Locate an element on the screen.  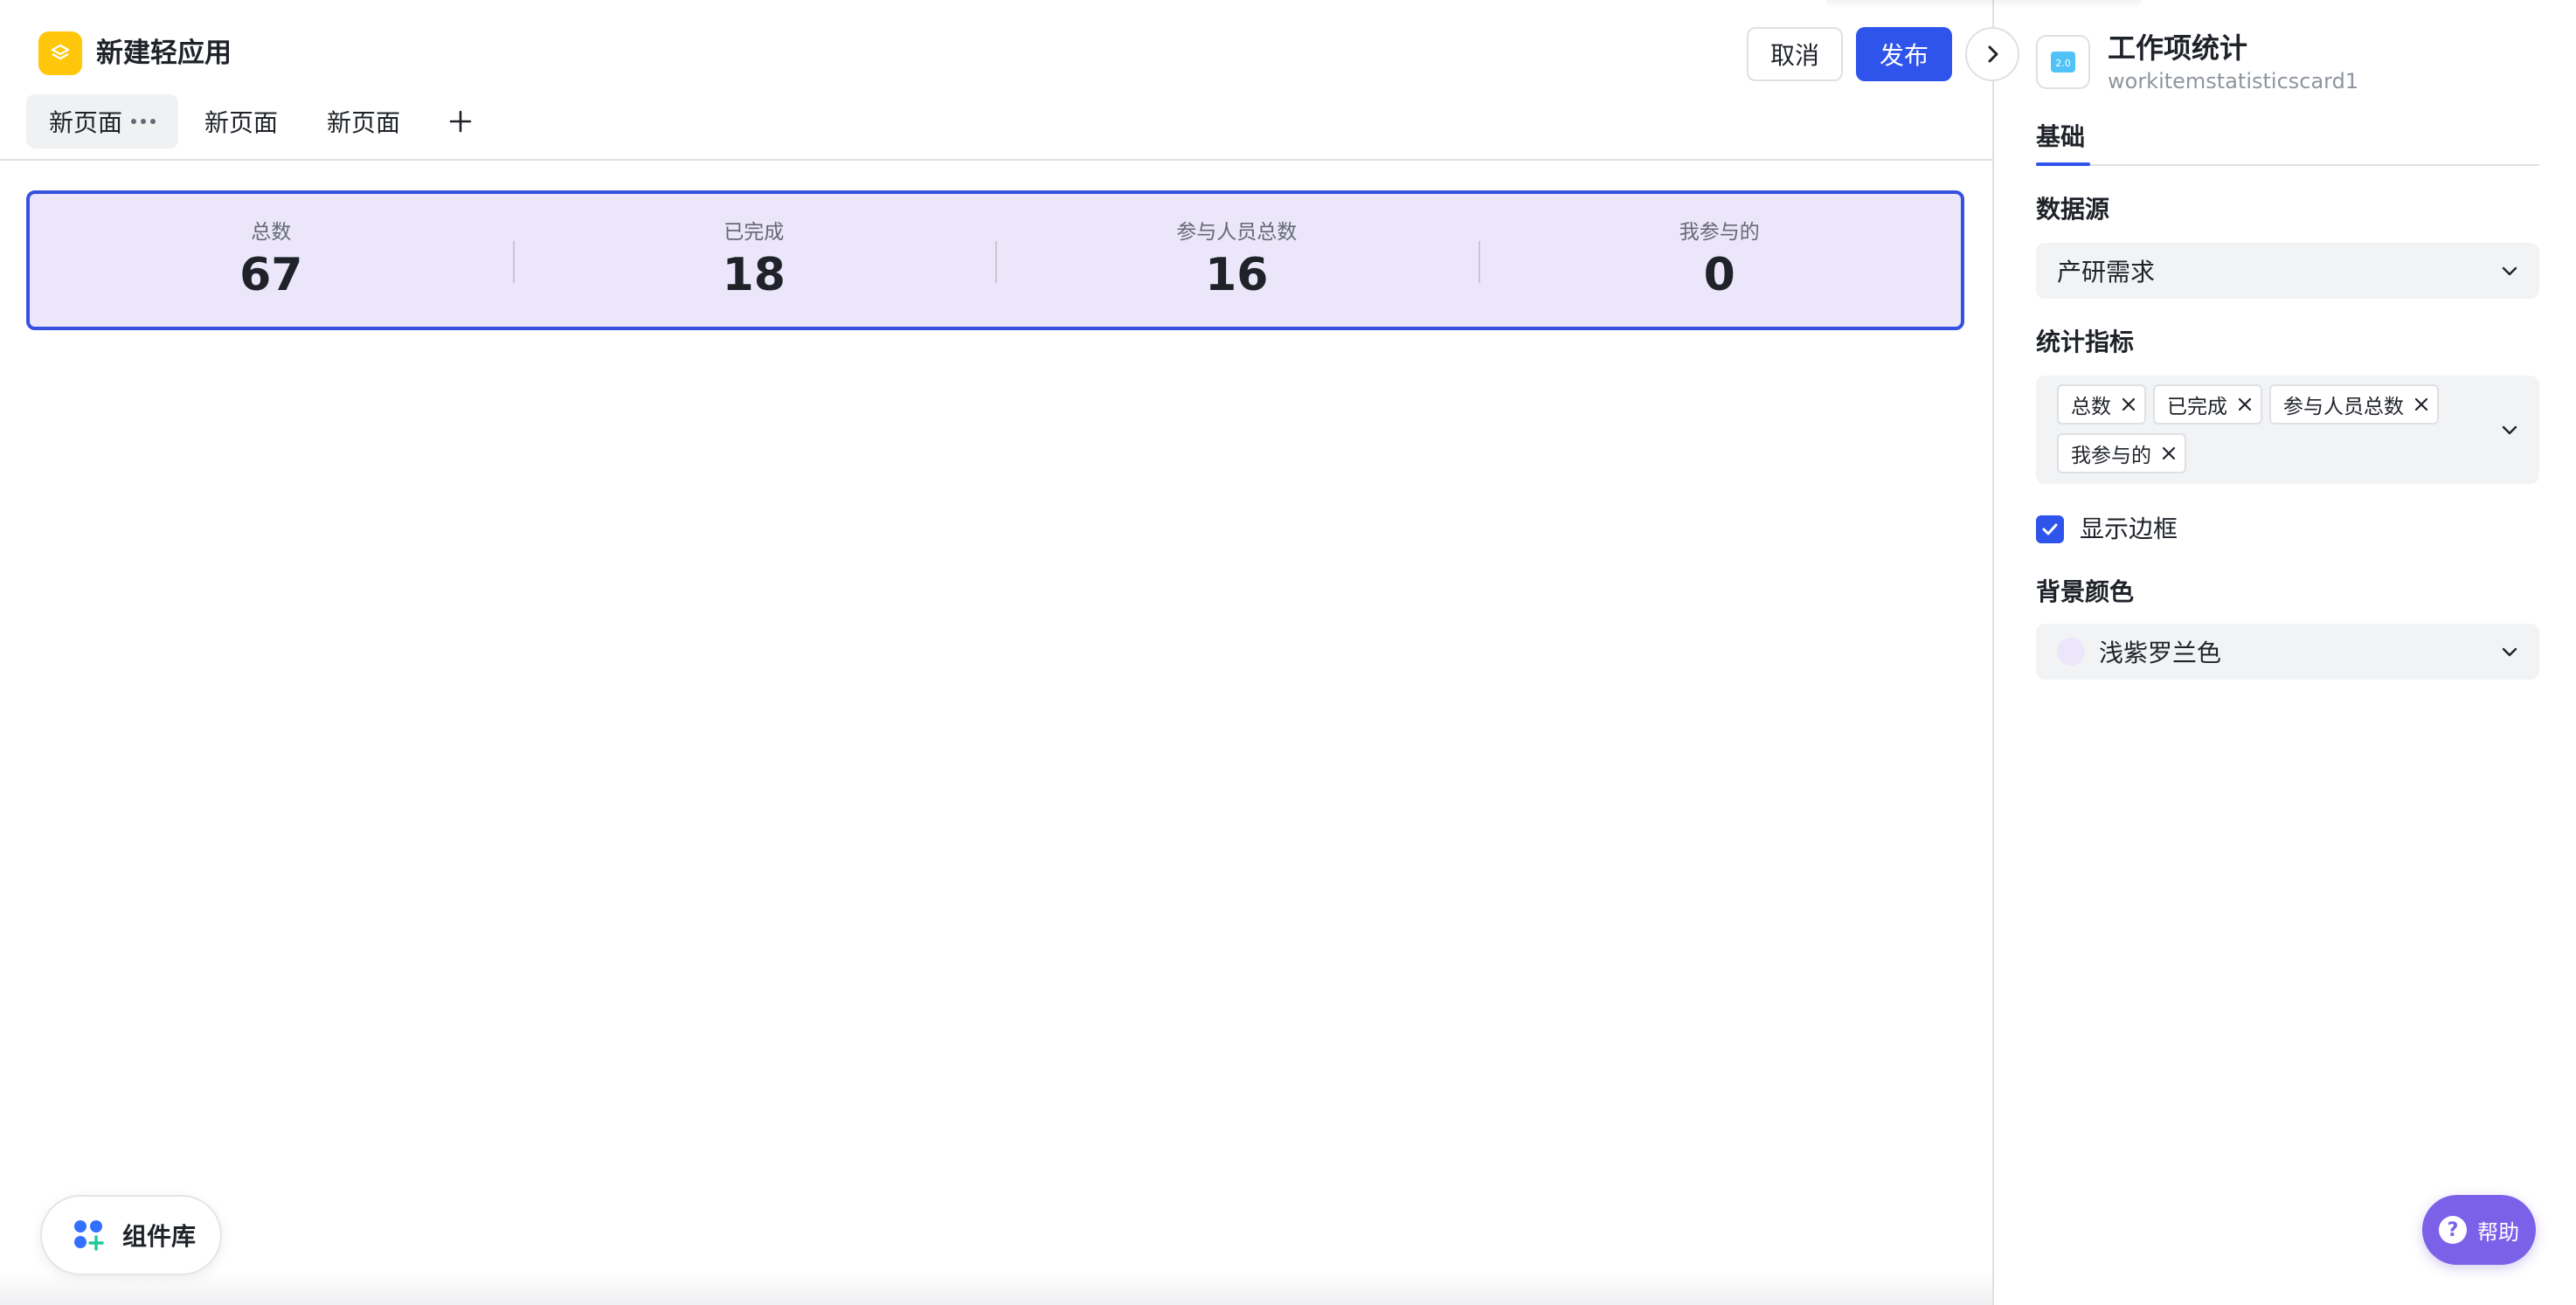
stat-value: 16 is located at coordinates (1237, 275).